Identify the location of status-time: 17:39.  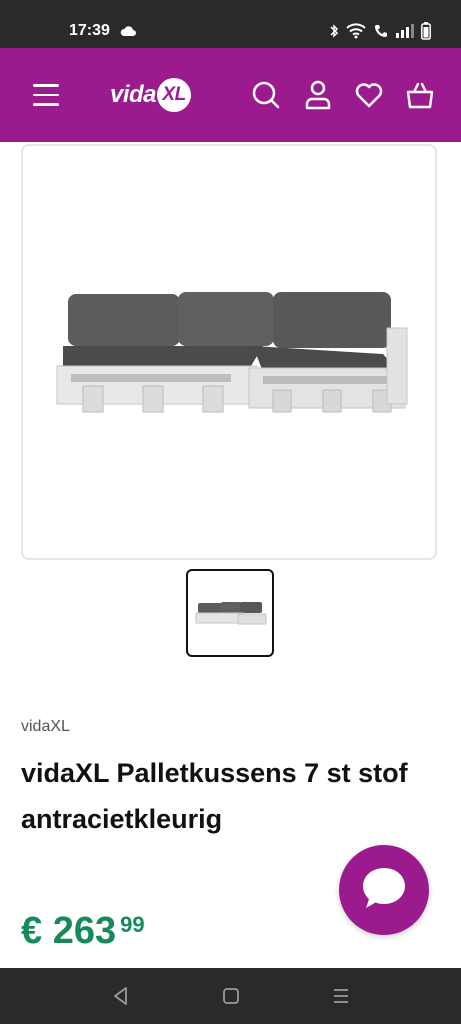
(89, 30).